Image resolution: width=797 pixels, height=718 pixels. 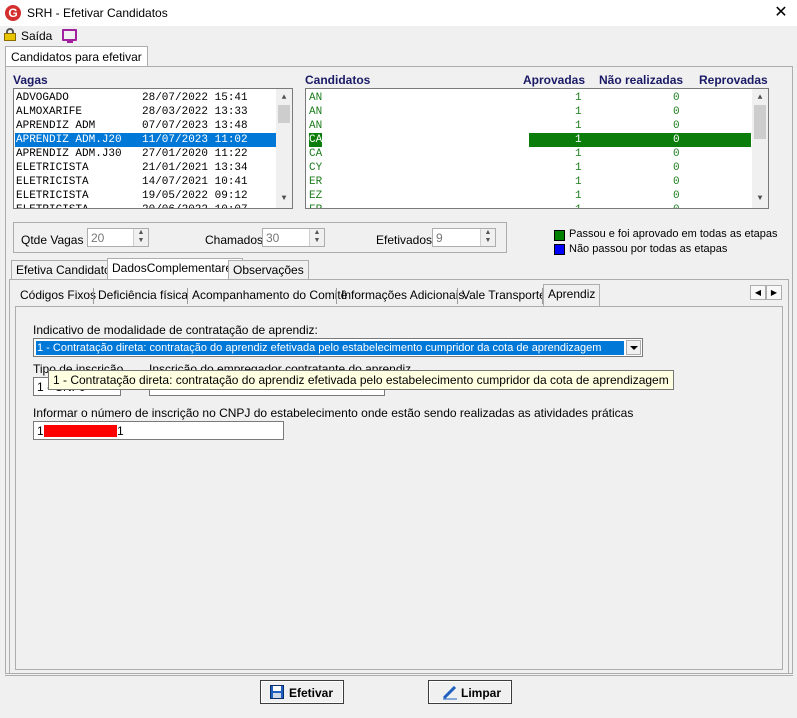 I want to click on vaga-date: 11/07/2023 11:02, so click(x=195, y=140).